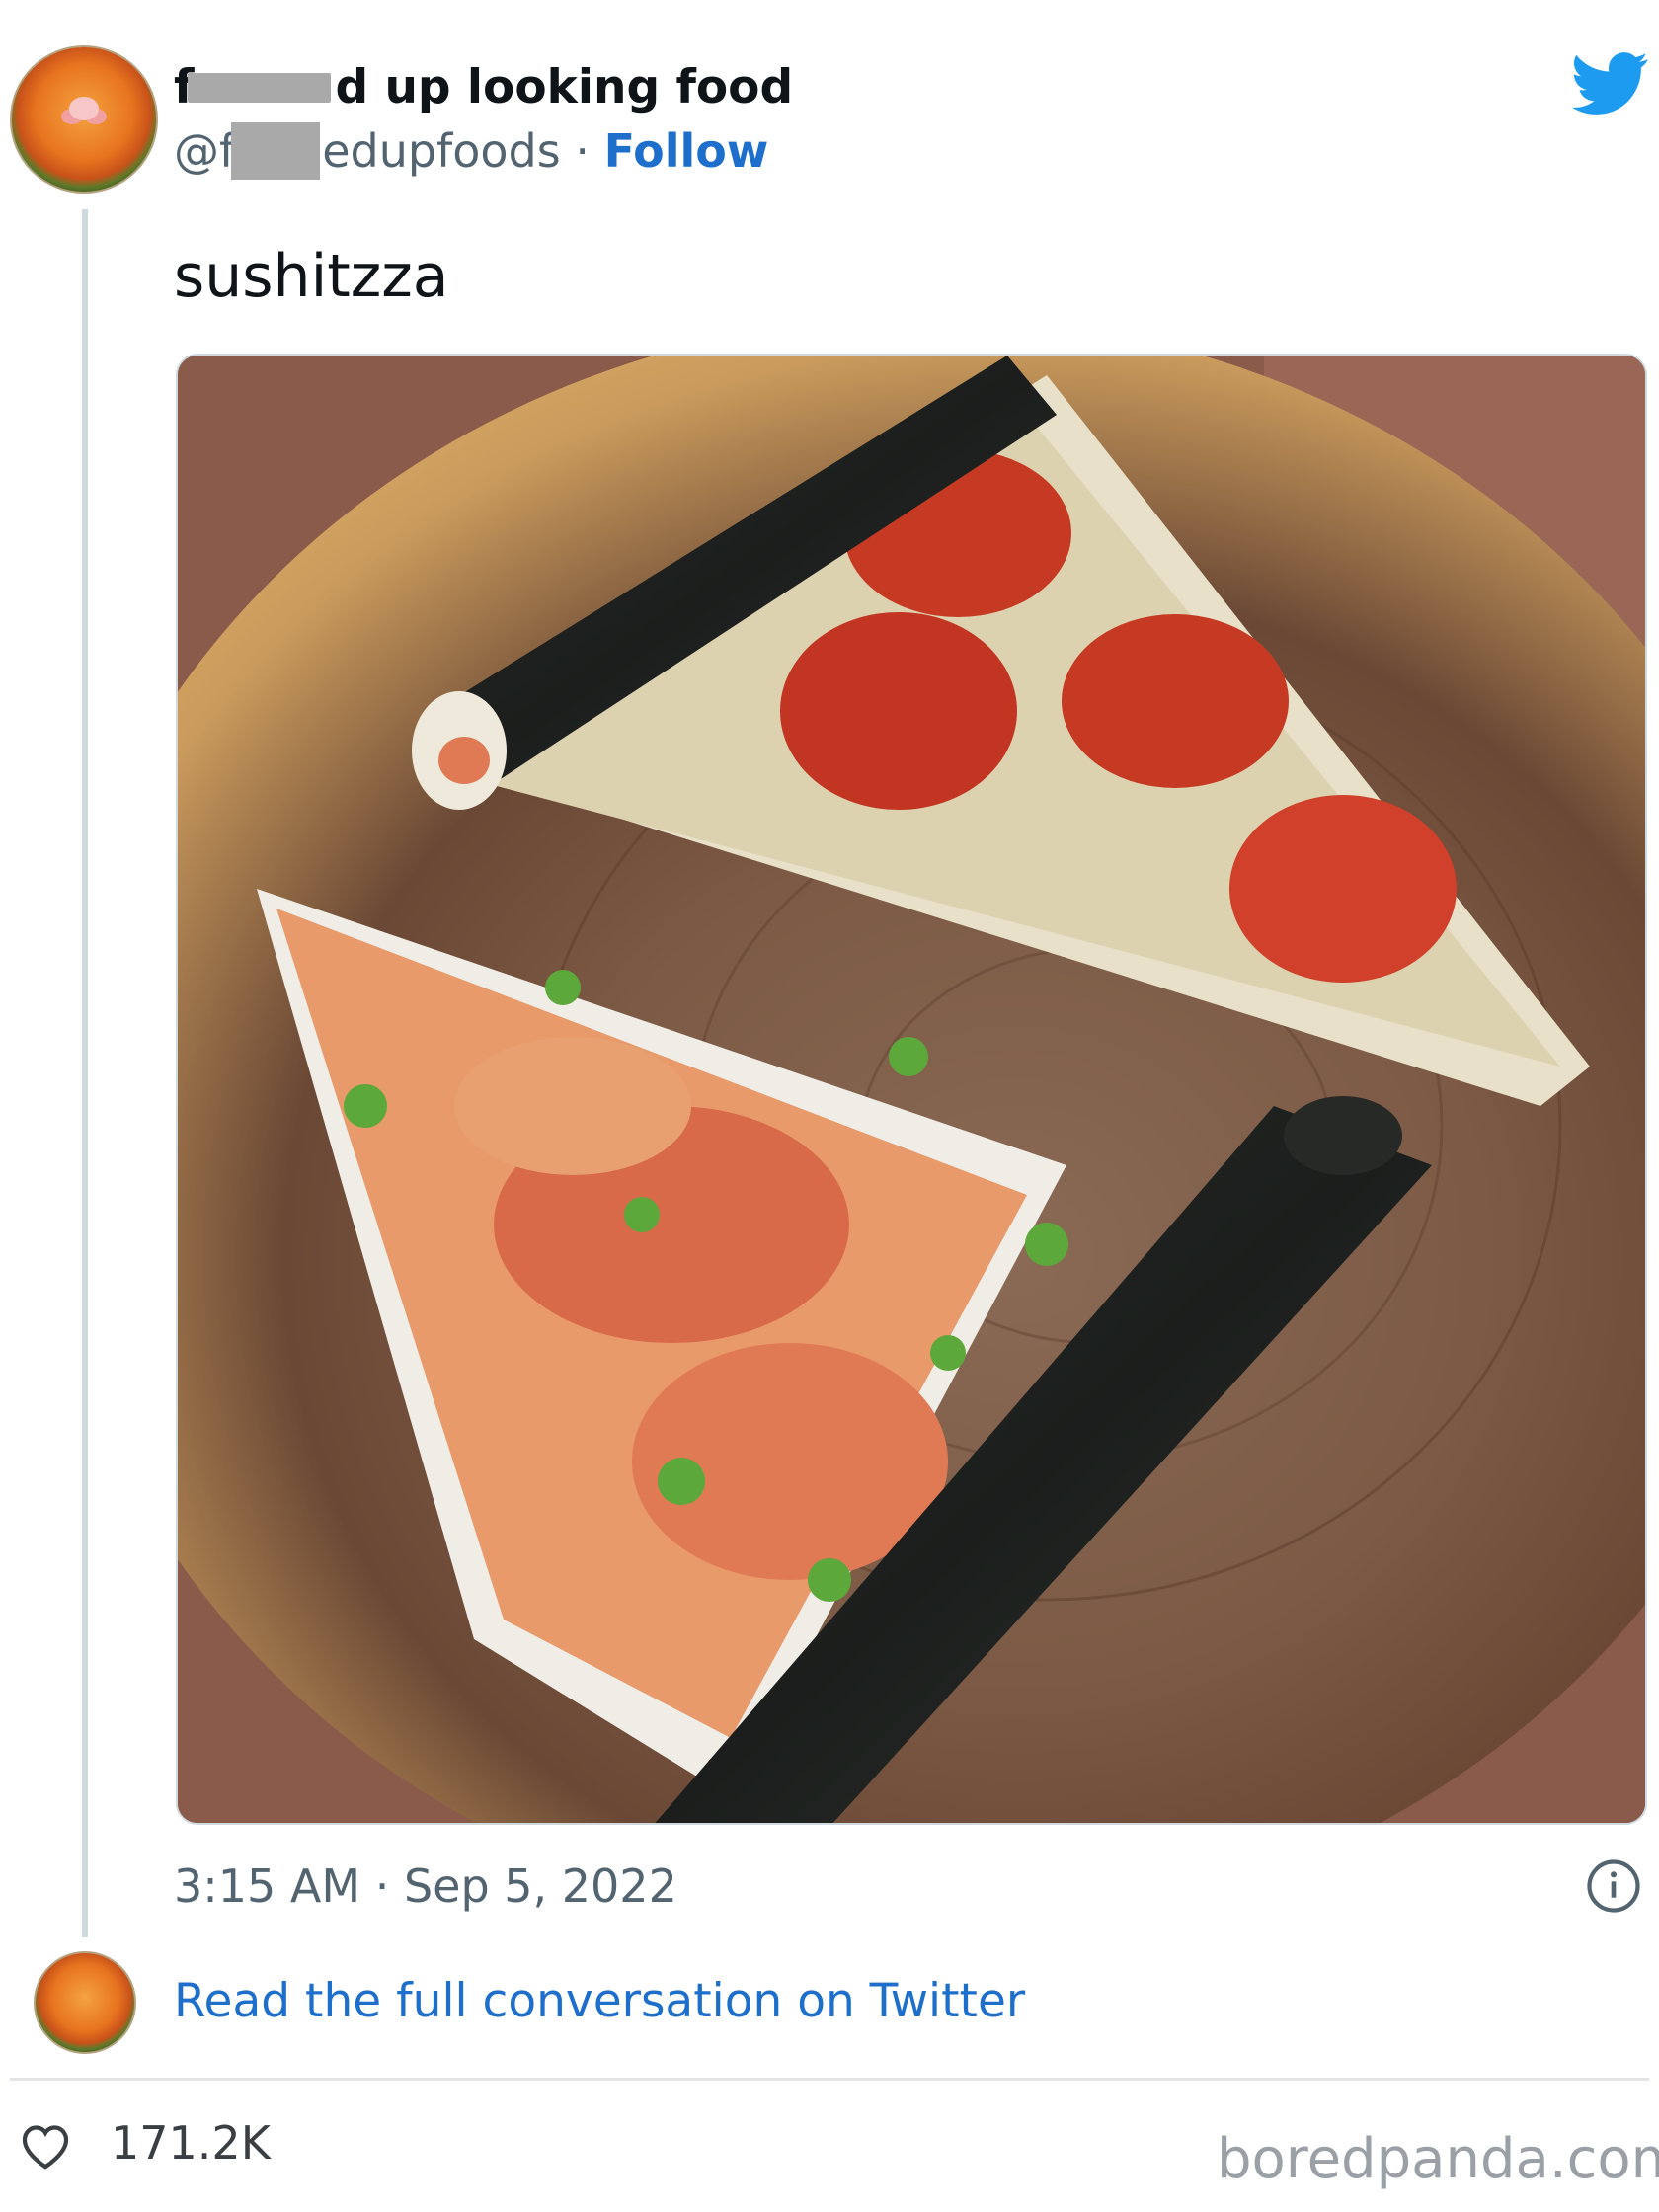  Describe the element at coordinates (1438, 2159) in the screenshot. I see `watermark: boredpanda.com` at that location.